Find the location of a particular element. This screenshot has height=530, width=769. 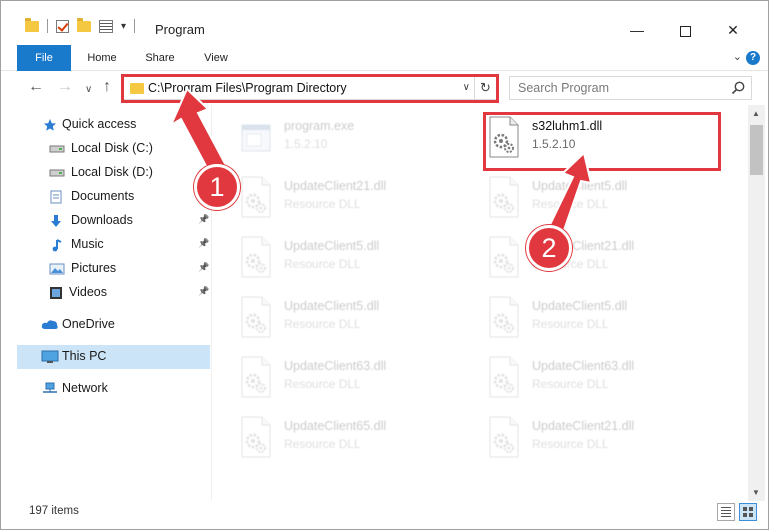

download-arrow-icon is located at coordinates (56, 220).